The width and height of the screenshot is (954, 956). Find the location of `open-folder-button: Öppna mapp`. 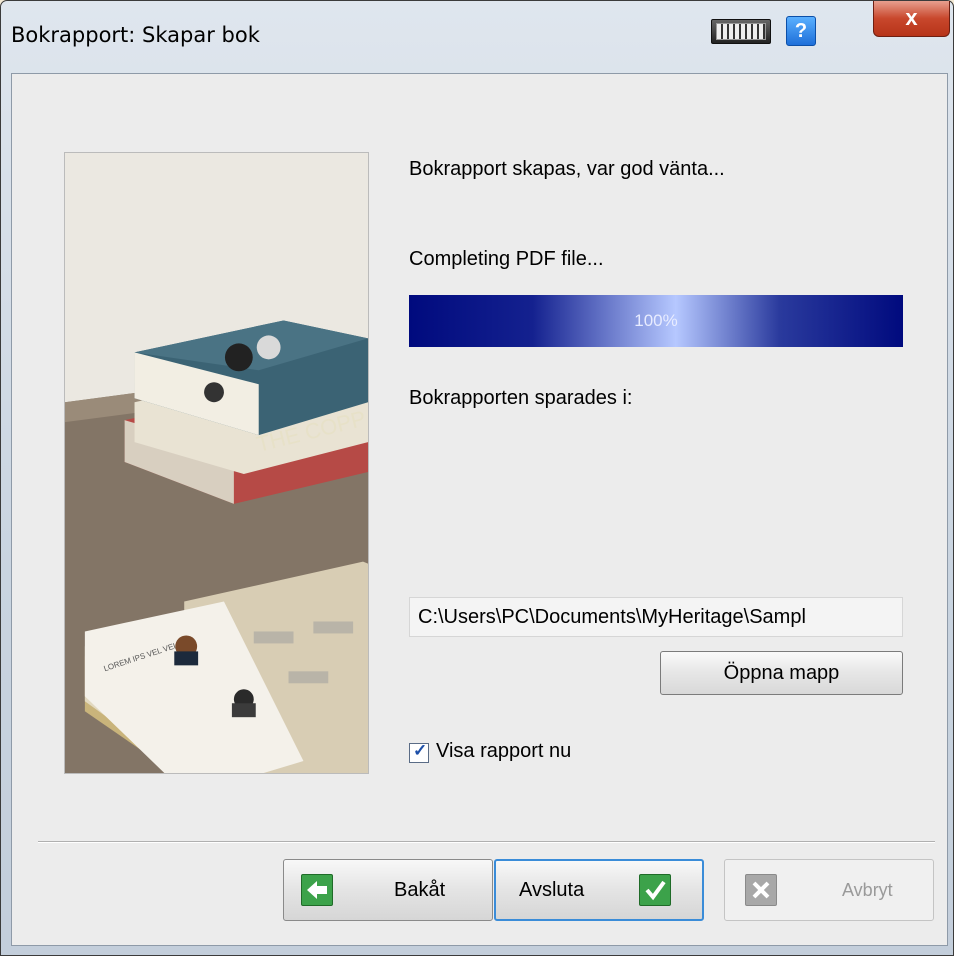

open-folder-button: Öppna mapp is located at coordinates (781, 673).